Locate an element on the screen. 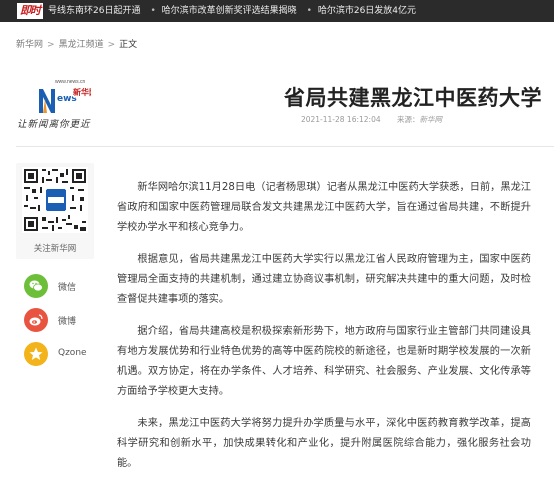 This screenshot has width=554, height=486. article-meta: 2021-11-28 16:12:04 来源：新华网 is located at coordinates (371, 119).